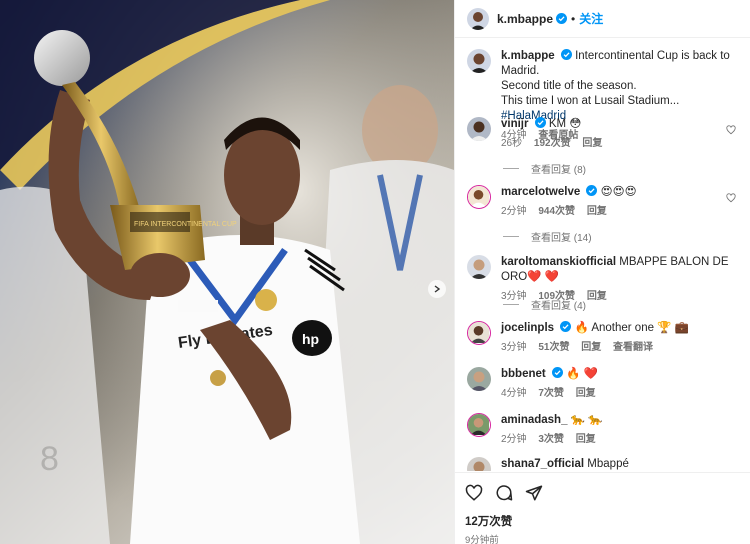 The image size is (750, 544). What do you see at coordinates (527, 328) in the screenshot?
I see `commenter-username: jocelinpls` at bounding box center [527, 328].